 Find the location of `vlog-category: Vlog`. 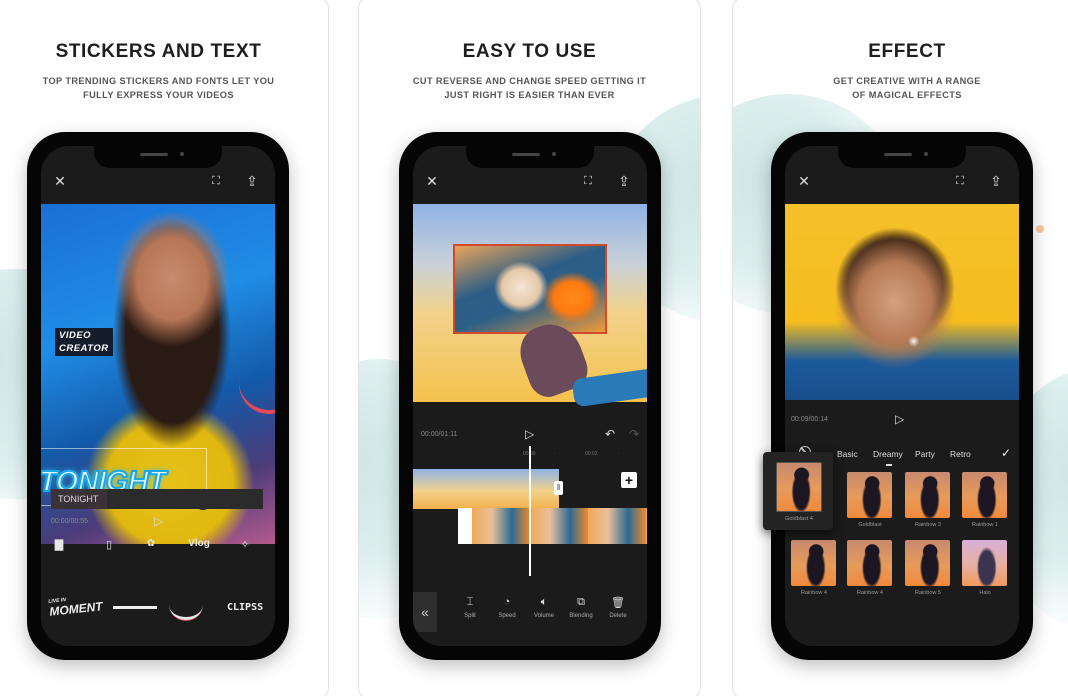

vlog-category: Vlog is located at coordinates (199, 543).